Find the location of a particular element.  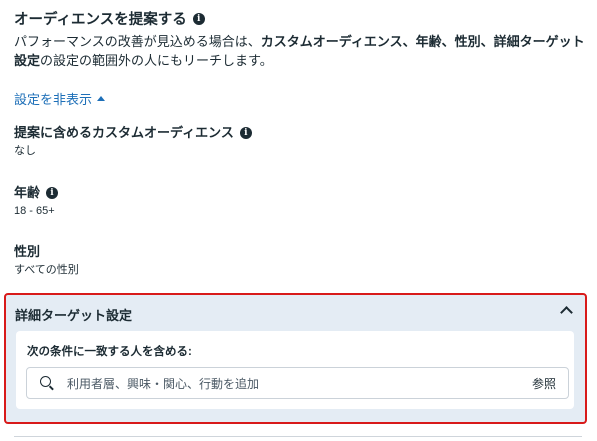

targeting-search-box: 参照 is located at coordinates (297, 383).